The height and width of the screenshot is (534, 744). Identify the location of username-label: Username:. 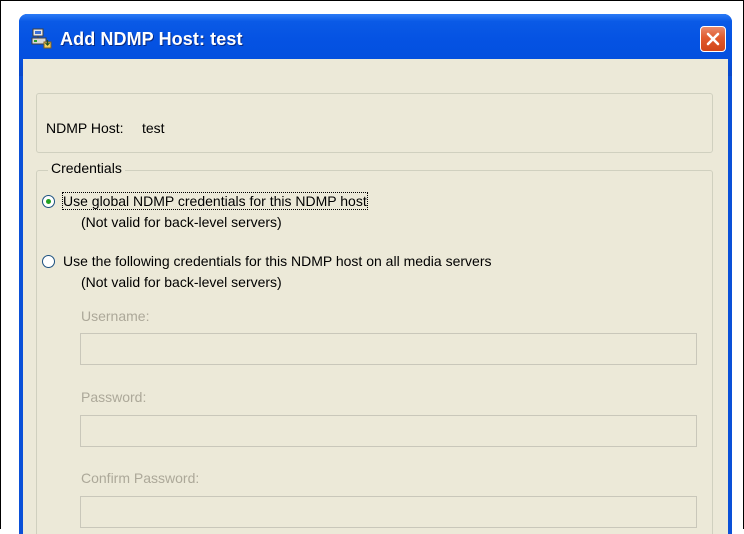
(115, 316).